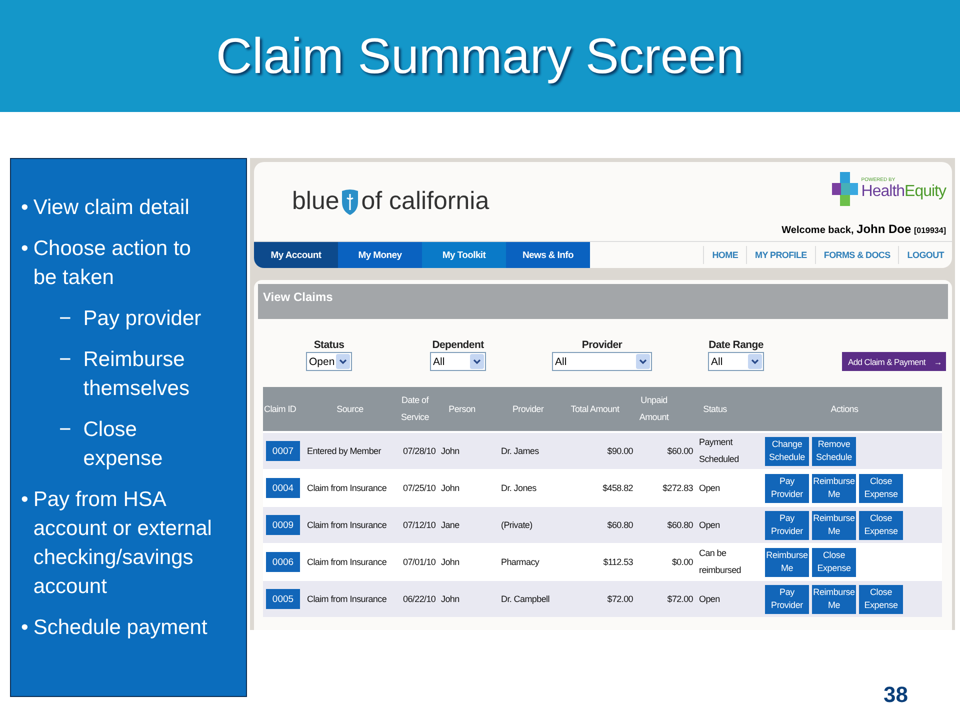 The width and height of the screenshot is (960, 720). I want to click on nav-tab: News & Info, so click(548, 255).